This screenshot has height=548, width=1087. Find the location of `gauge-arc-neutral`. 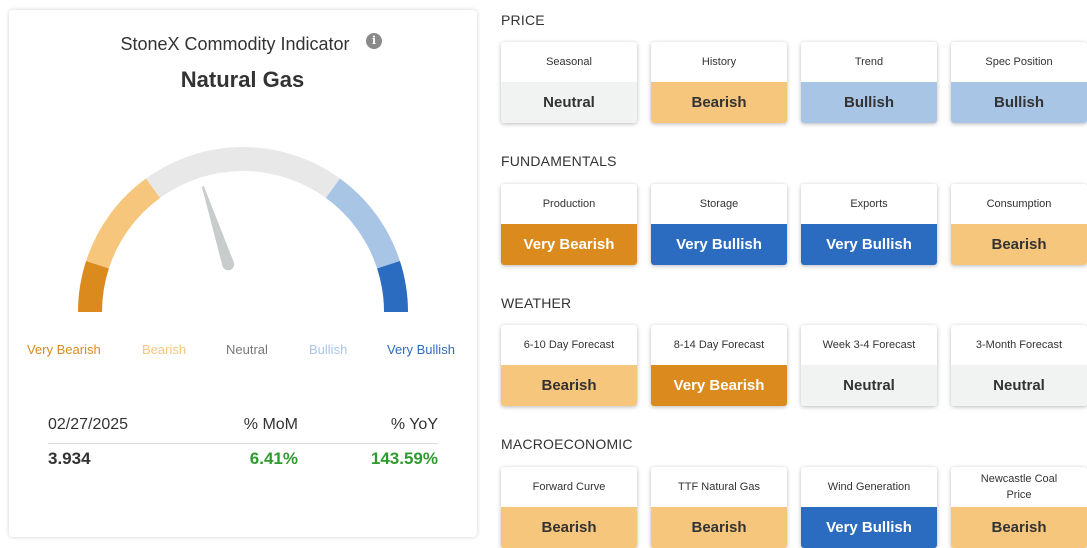

gauge-arc-neutral is located at coordinates (243, 173).